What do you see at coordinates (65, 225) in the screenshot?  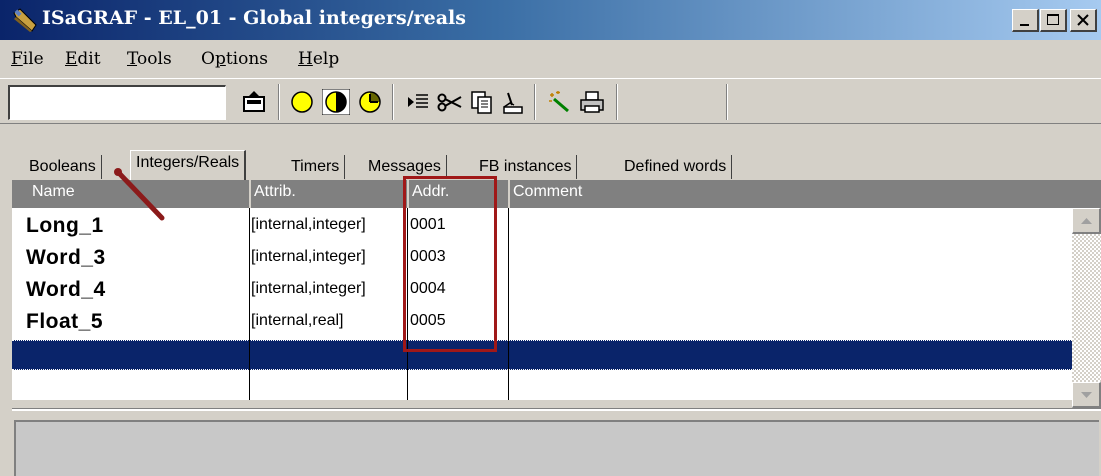 I see `cell-name: Long_1` at bounding box center [65, 225].